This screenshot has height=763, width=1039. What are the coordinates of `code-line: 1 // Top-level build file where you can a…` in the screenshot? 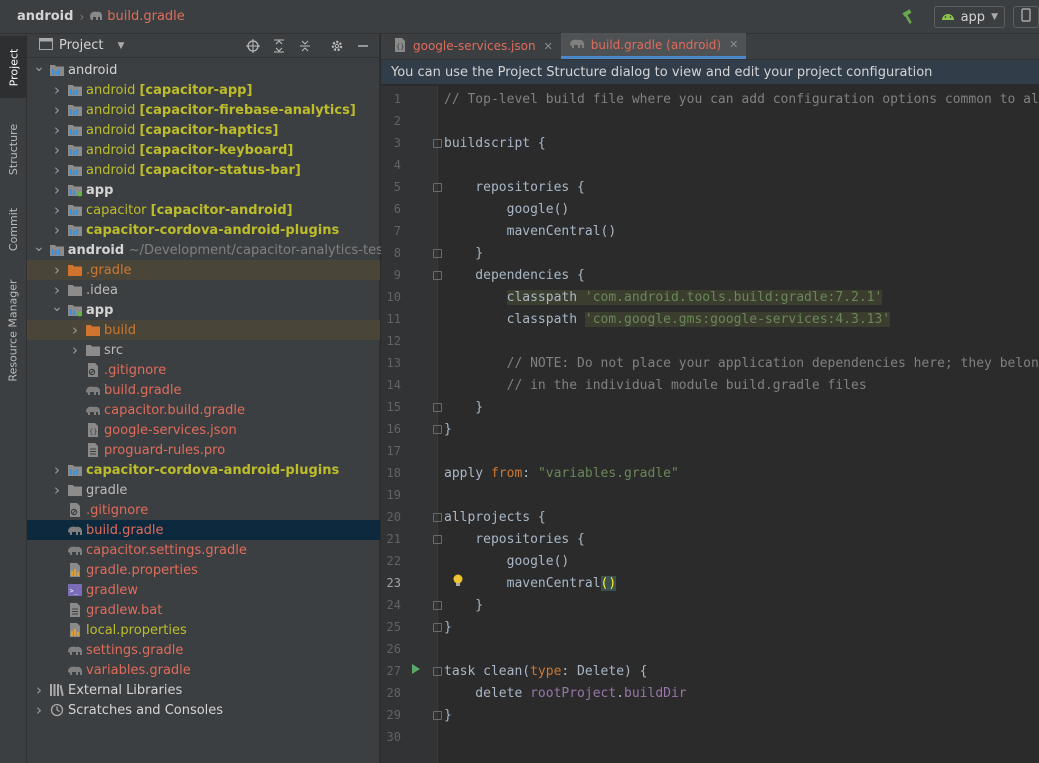 It's located at (710, 99).